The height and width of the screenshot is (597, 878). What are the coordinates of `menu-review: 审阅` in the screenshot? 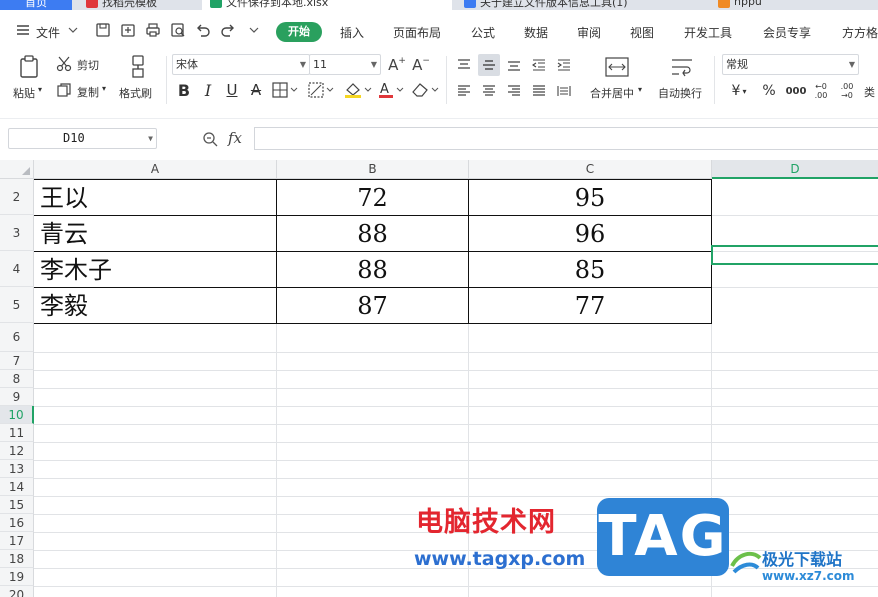 It's located at (589, 32).